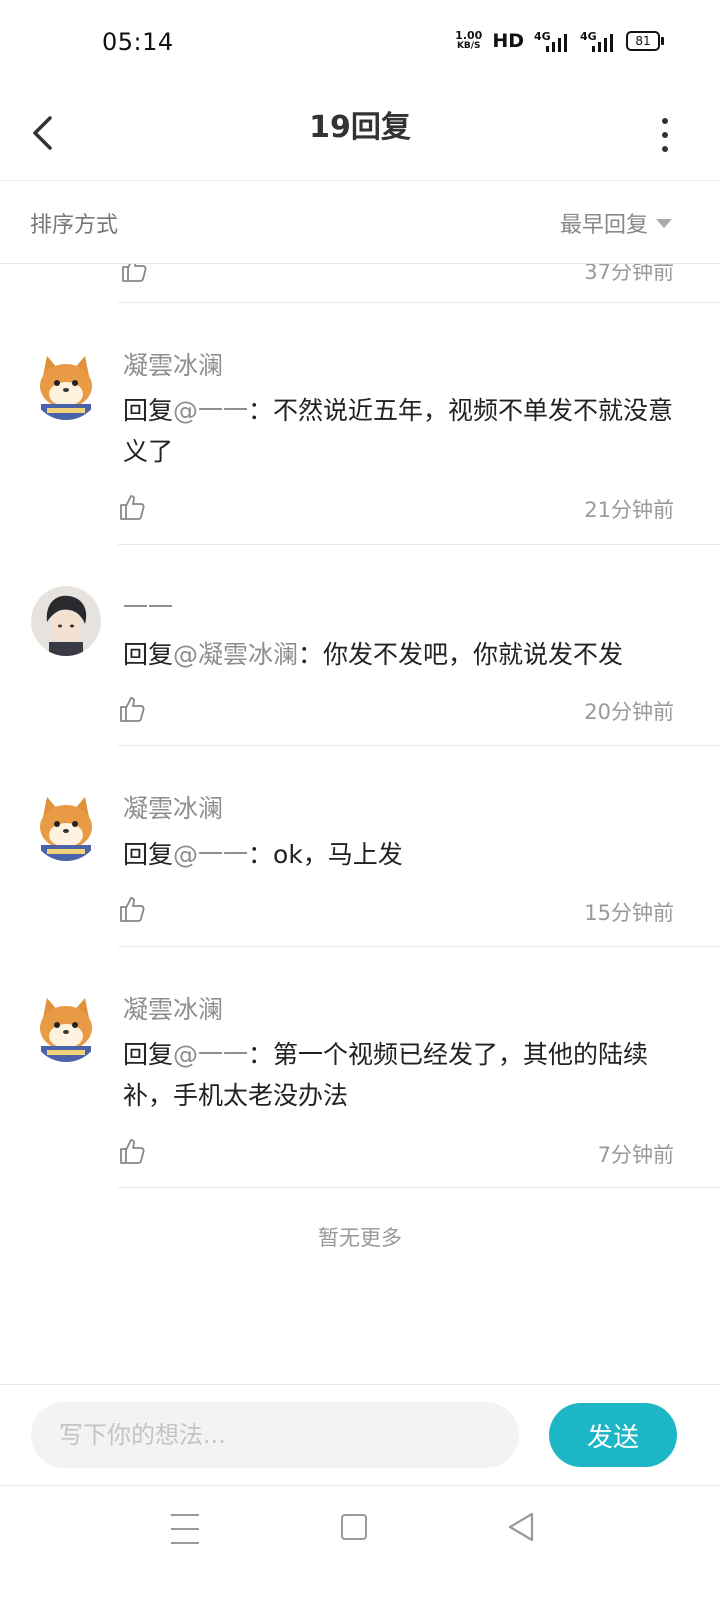 This screenshot has height=1601, width=720. What do you see at coordinates (138, 42) in the screenshot?
I see `status-time: 05:14` at bounding box center [138, 42].